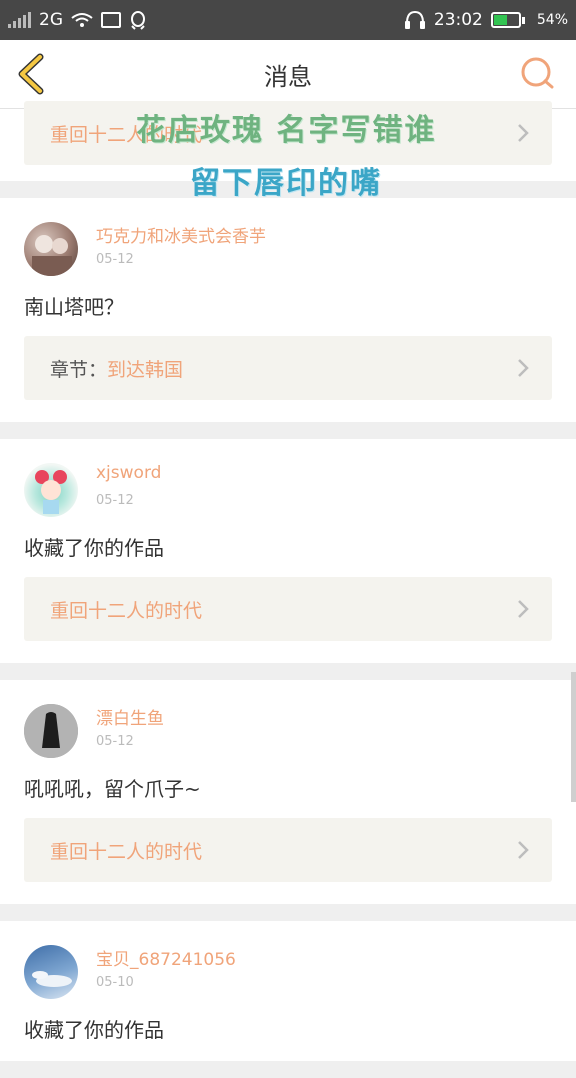 The width and height of the screenshot is (576, 1078). What do you see at coordinates (288, 20) in the screenshot?
I see `status-bar: 2G 23:02 54%` at bounding box center [288, 20].